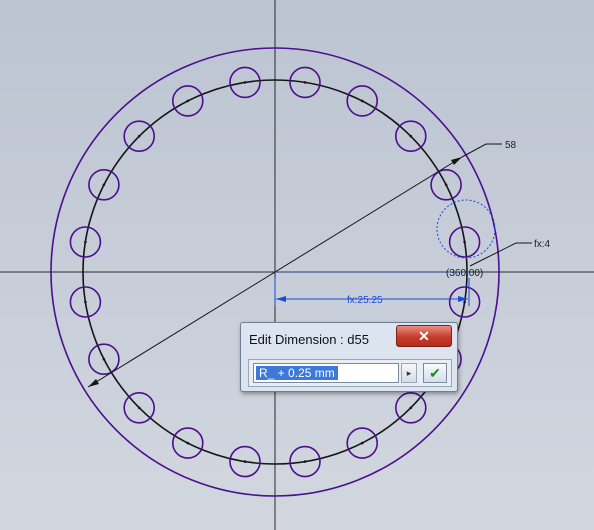 Image resolution: width=594 pixels, height=530 pixels. I want to click on accept-button: ✔, so click(435, 373).